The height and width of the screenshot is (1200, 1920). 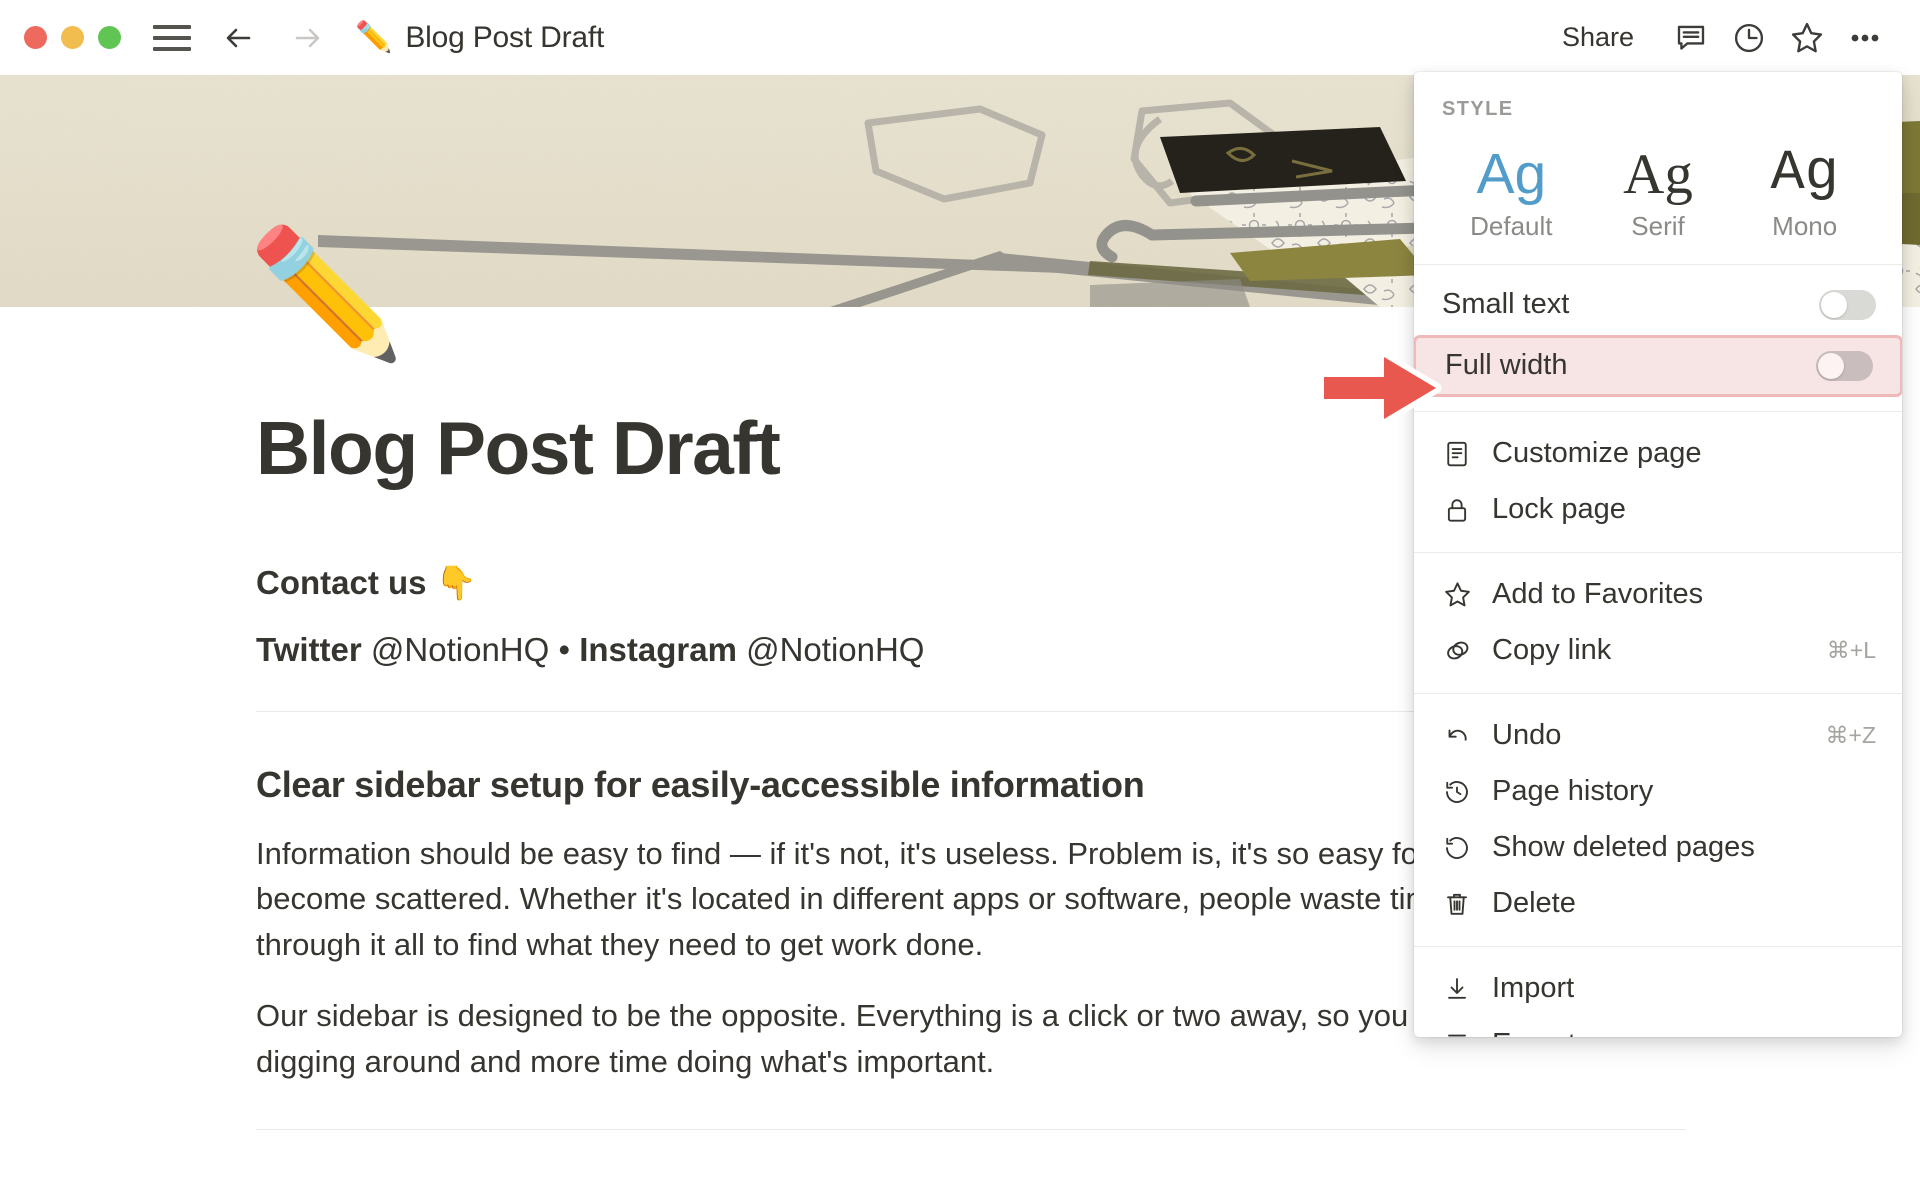 I want to click on style-options: Ag Default Ag Serif Ag Mono, so click(x=1658, y=203).